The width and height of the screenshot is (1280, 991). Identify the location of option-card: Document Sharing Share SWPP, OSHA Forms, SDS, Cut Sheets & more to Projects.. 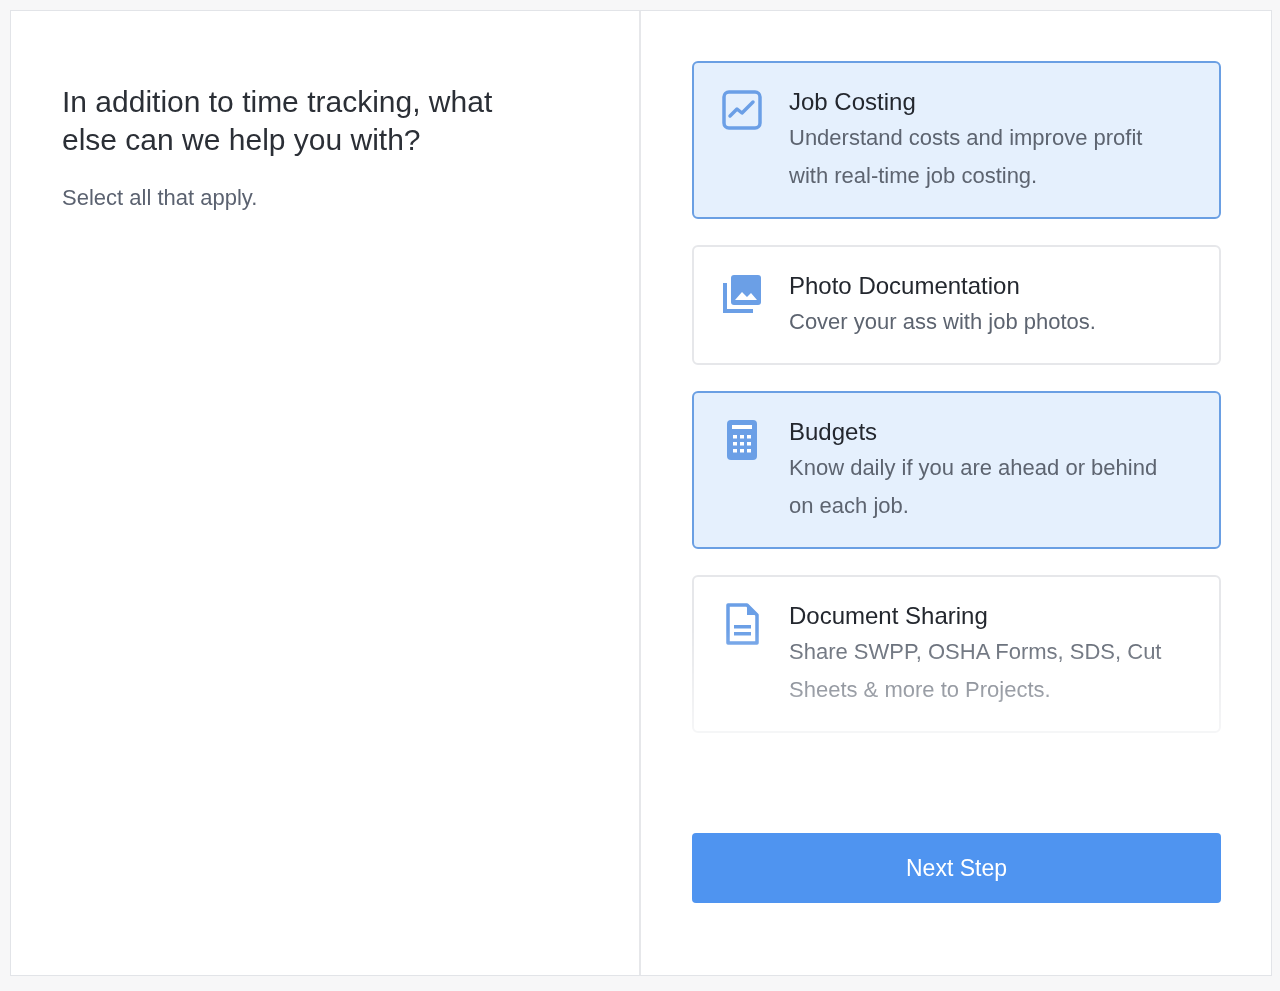
(956, 654).